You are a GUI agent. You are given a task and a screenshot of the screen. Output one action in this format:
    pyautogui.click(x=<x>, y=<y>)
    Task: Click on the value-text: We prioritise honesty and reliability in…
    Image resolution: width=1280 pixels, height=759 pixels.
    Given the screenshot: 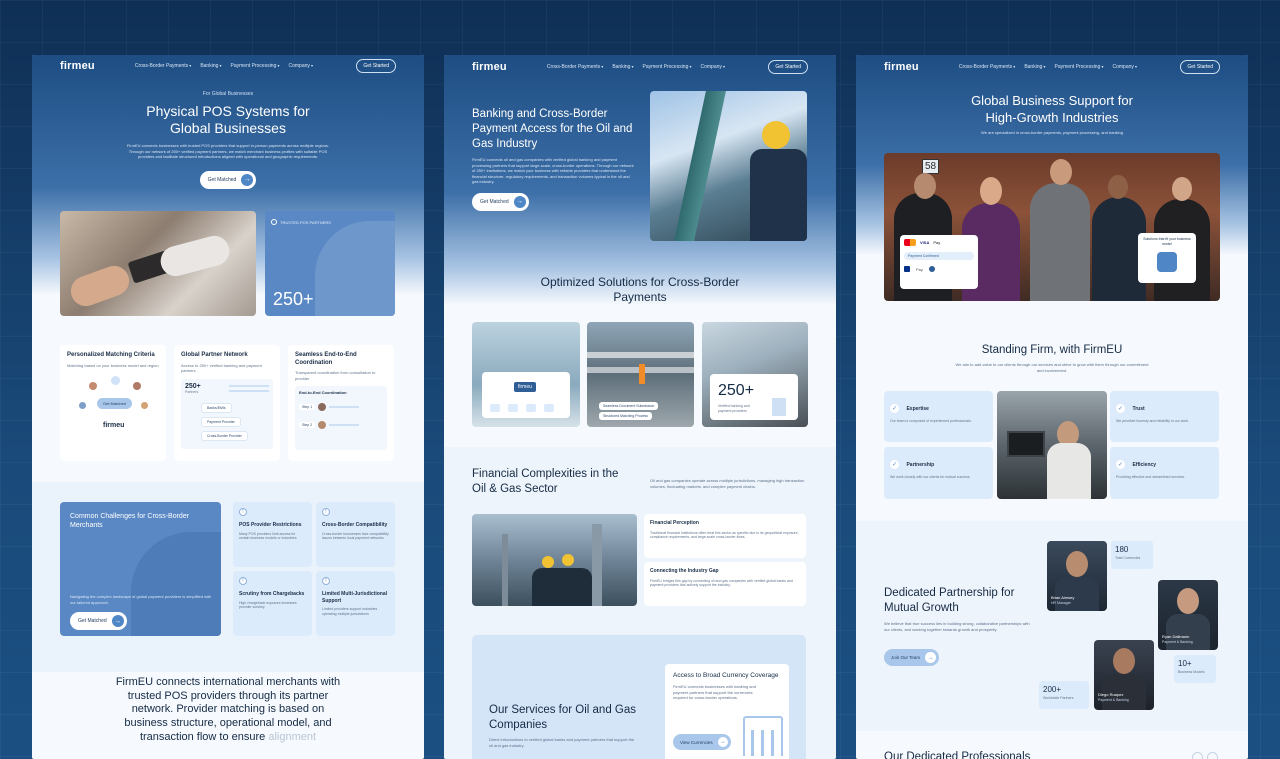 What is the action you would take?
    pyautogui.click(x=1153, y=421)
    